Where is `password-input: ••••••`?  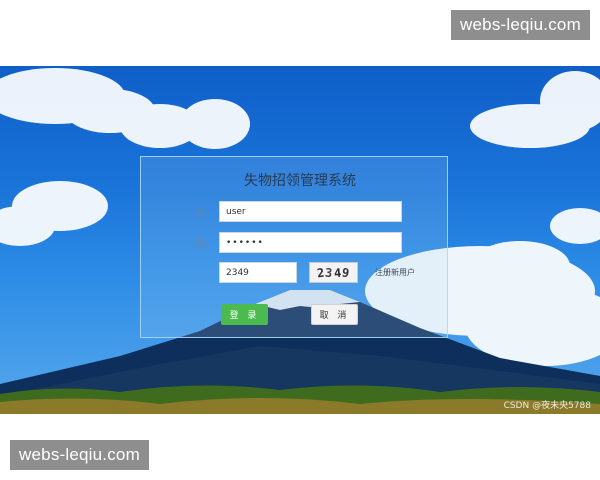 password-input: •••••• is located at coordinates (310, 242).